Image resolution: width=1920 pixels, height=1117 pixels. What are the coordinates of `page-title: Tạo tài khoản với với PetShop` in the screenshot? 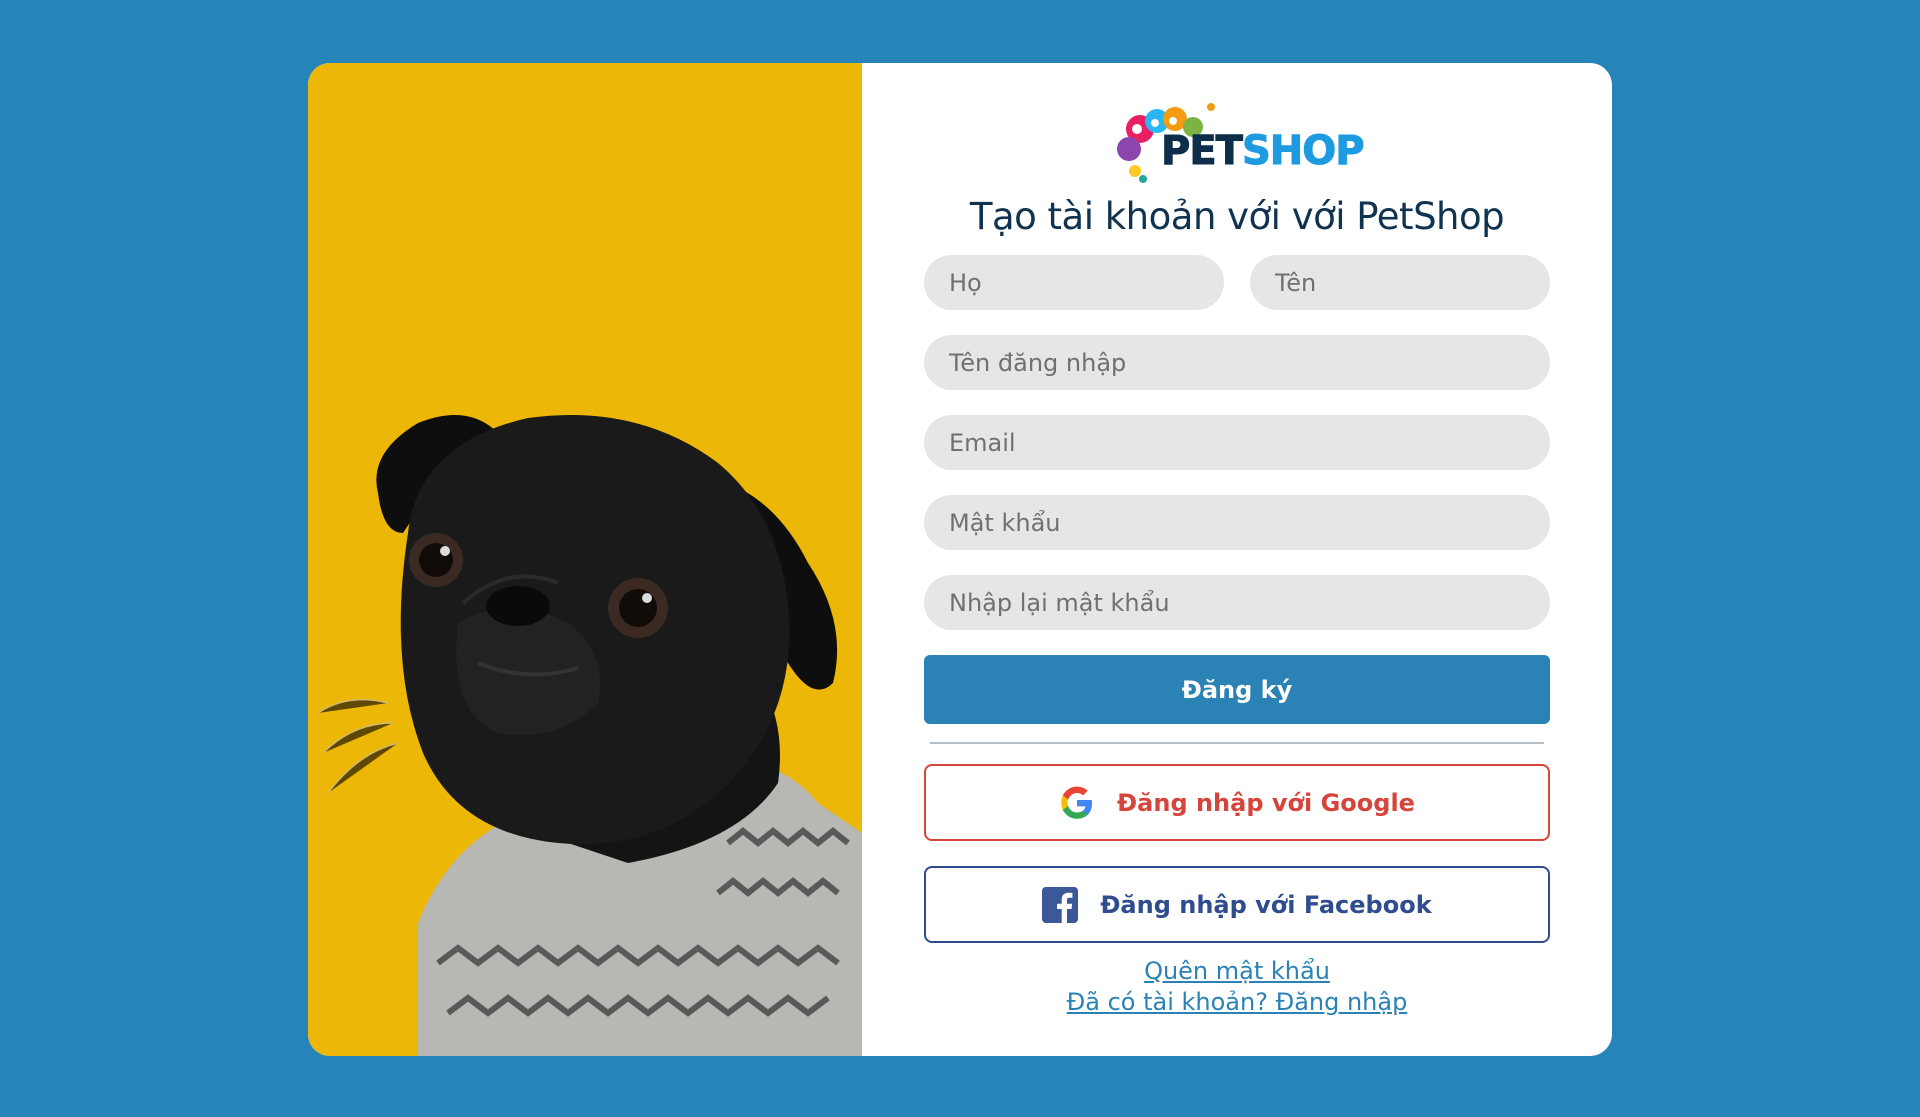 It's located at (1237, 216).